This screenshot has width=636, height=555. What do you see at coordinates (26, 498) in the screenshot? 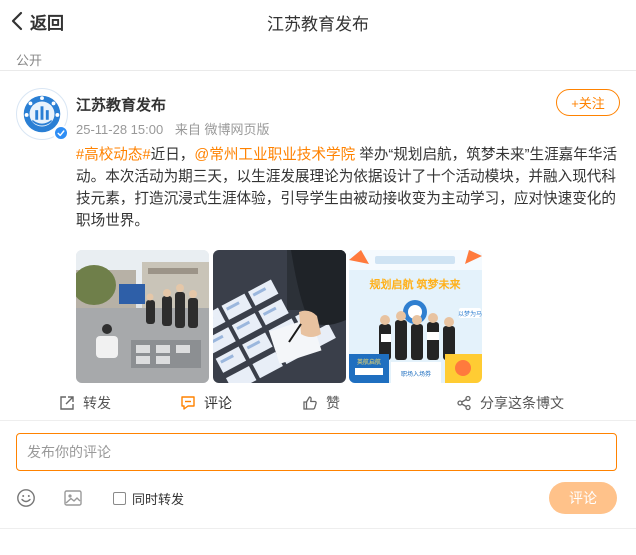
I see `emoji-icon` at bounding box center [26, 498].